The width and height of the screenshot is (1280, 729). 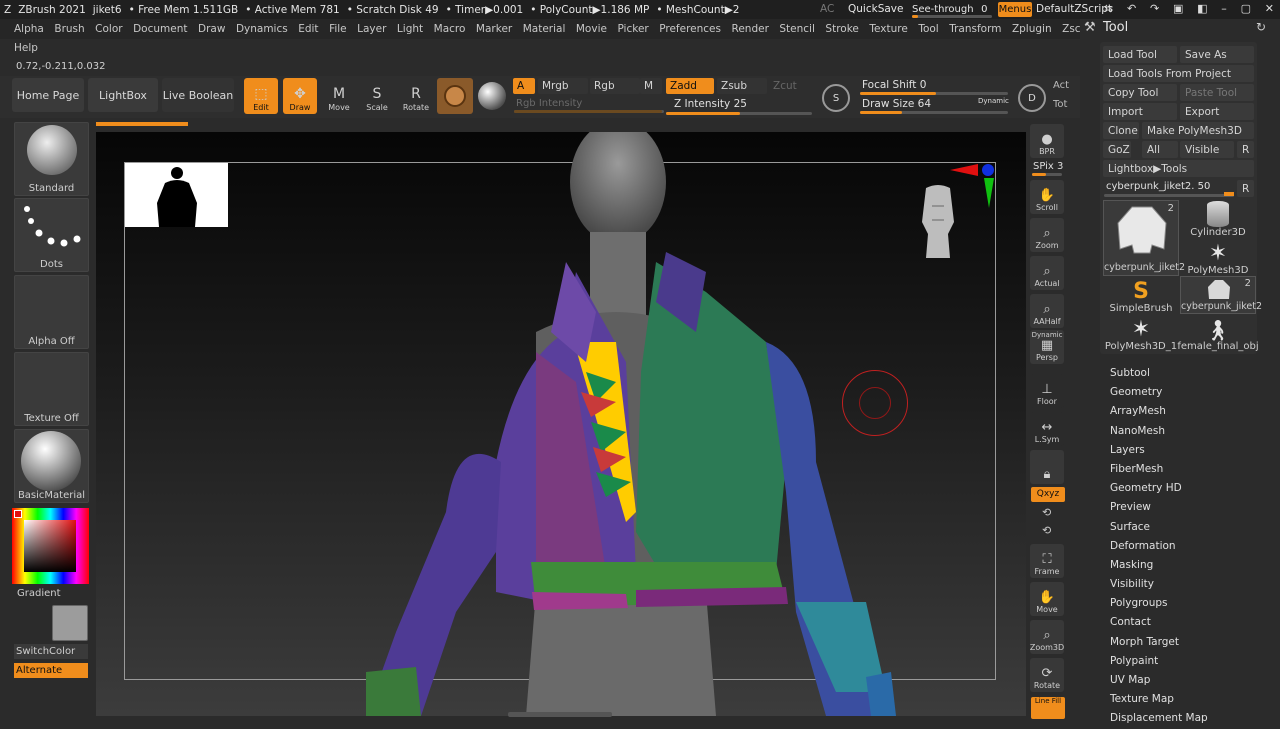 What do you see at coordinates (1047, 235) in the screenshot?
I see `zoom-button: ⌕ Zoom` at bounding box center [1047, 235].